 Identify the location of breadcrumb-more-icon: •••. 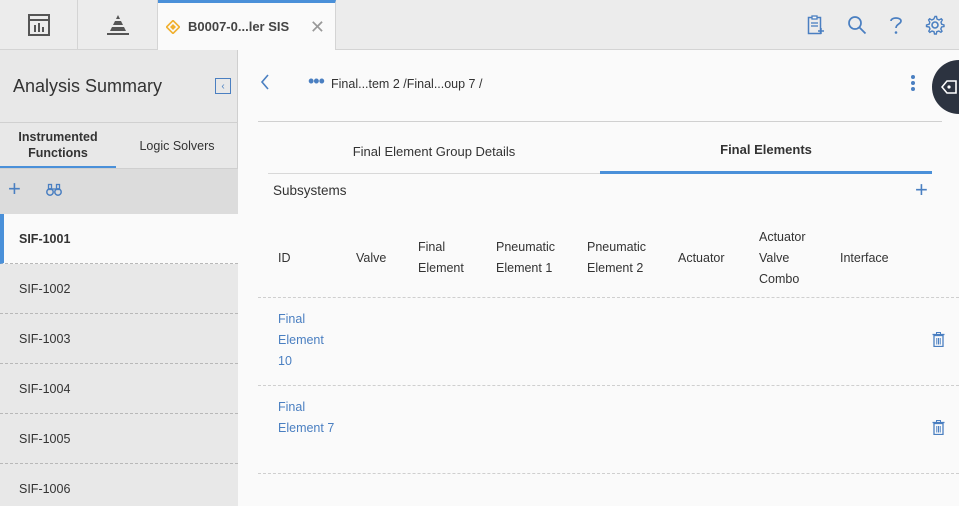
(316, 81).